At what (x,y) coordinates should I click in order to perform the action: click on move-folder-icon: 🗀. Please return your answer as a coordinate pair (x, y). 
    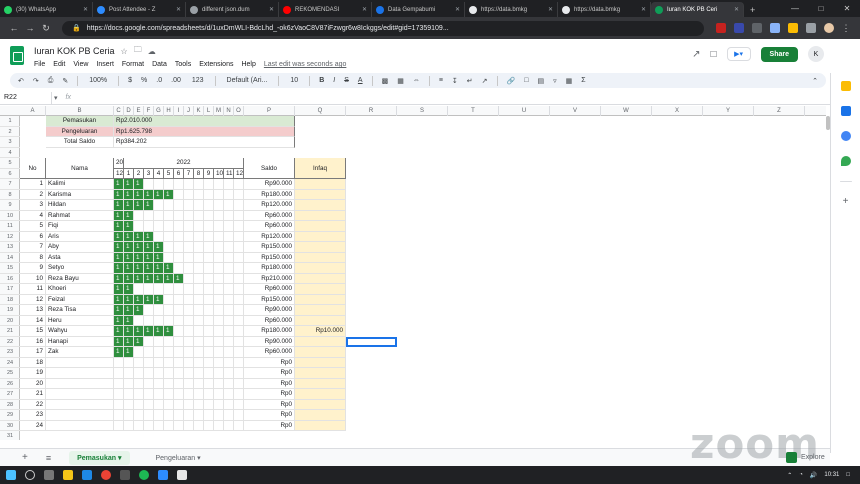
    Looking at the image, I should click on (138, 51).